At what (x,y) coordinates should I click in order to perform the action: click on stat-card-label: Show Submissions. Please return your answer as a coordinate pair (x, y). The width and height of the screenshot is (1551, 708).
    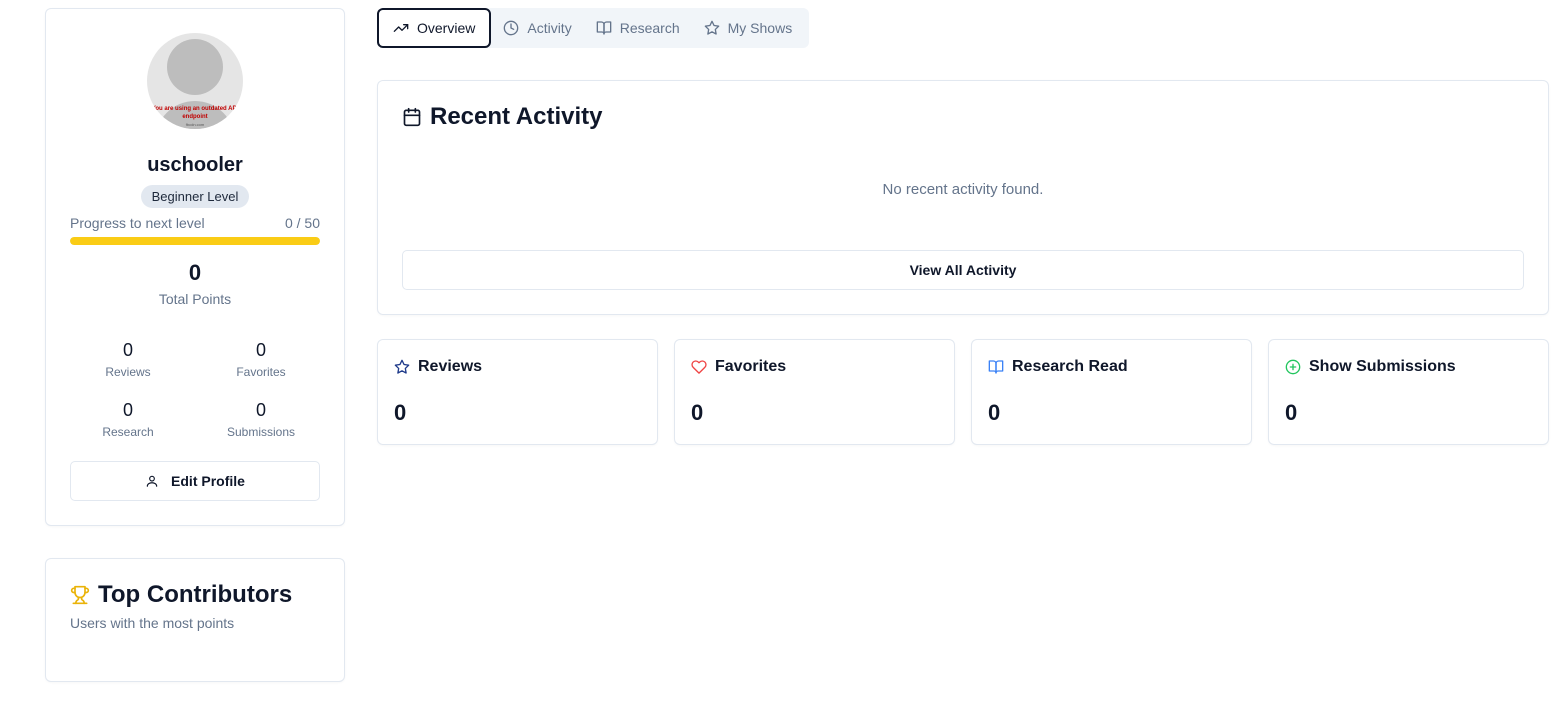
    Looking at the image, I should click on (1382, 366).